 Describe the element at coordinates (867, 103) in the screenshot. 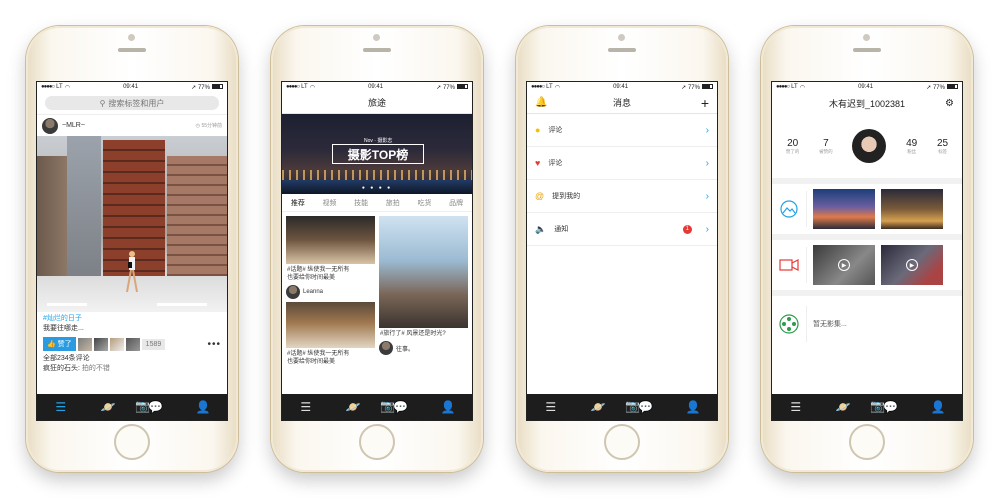

I see `profile-name: 木有迟到_1002381` at that location.